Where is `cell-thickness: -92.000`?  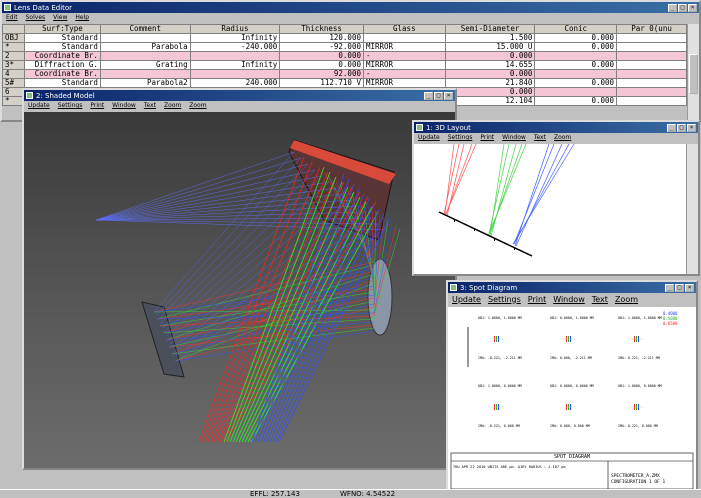
cell-thickness: -92.000 is located at coordinates (321, 47).